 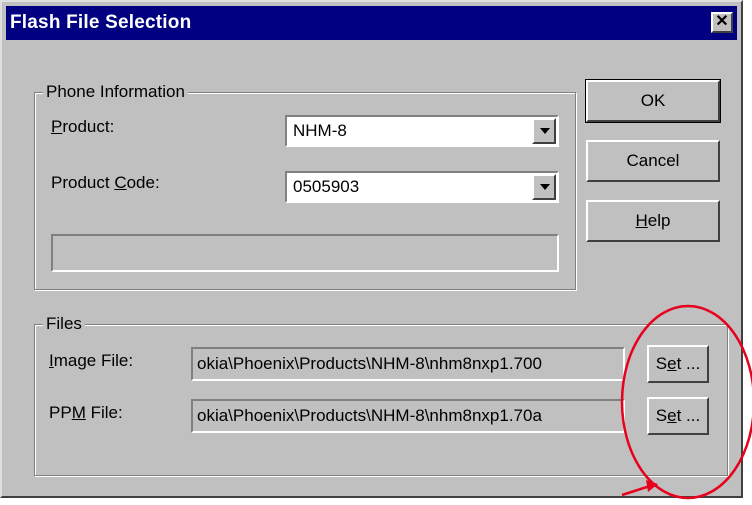 What do you see at coordinates (101, 22) in the screenshot?
I see `window-title: Flash File Selection` at bounding box center [101, 22].